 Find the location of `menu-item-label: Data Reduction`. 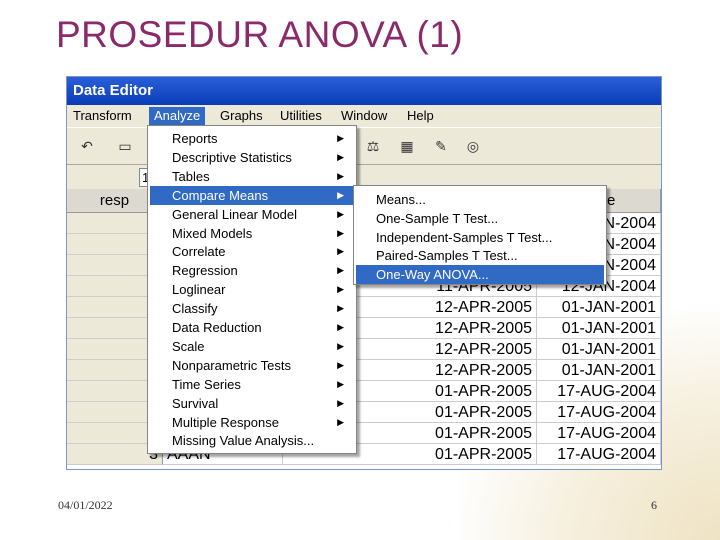

menu-item-label: Data Reduction is located at coordinates (217, 327).